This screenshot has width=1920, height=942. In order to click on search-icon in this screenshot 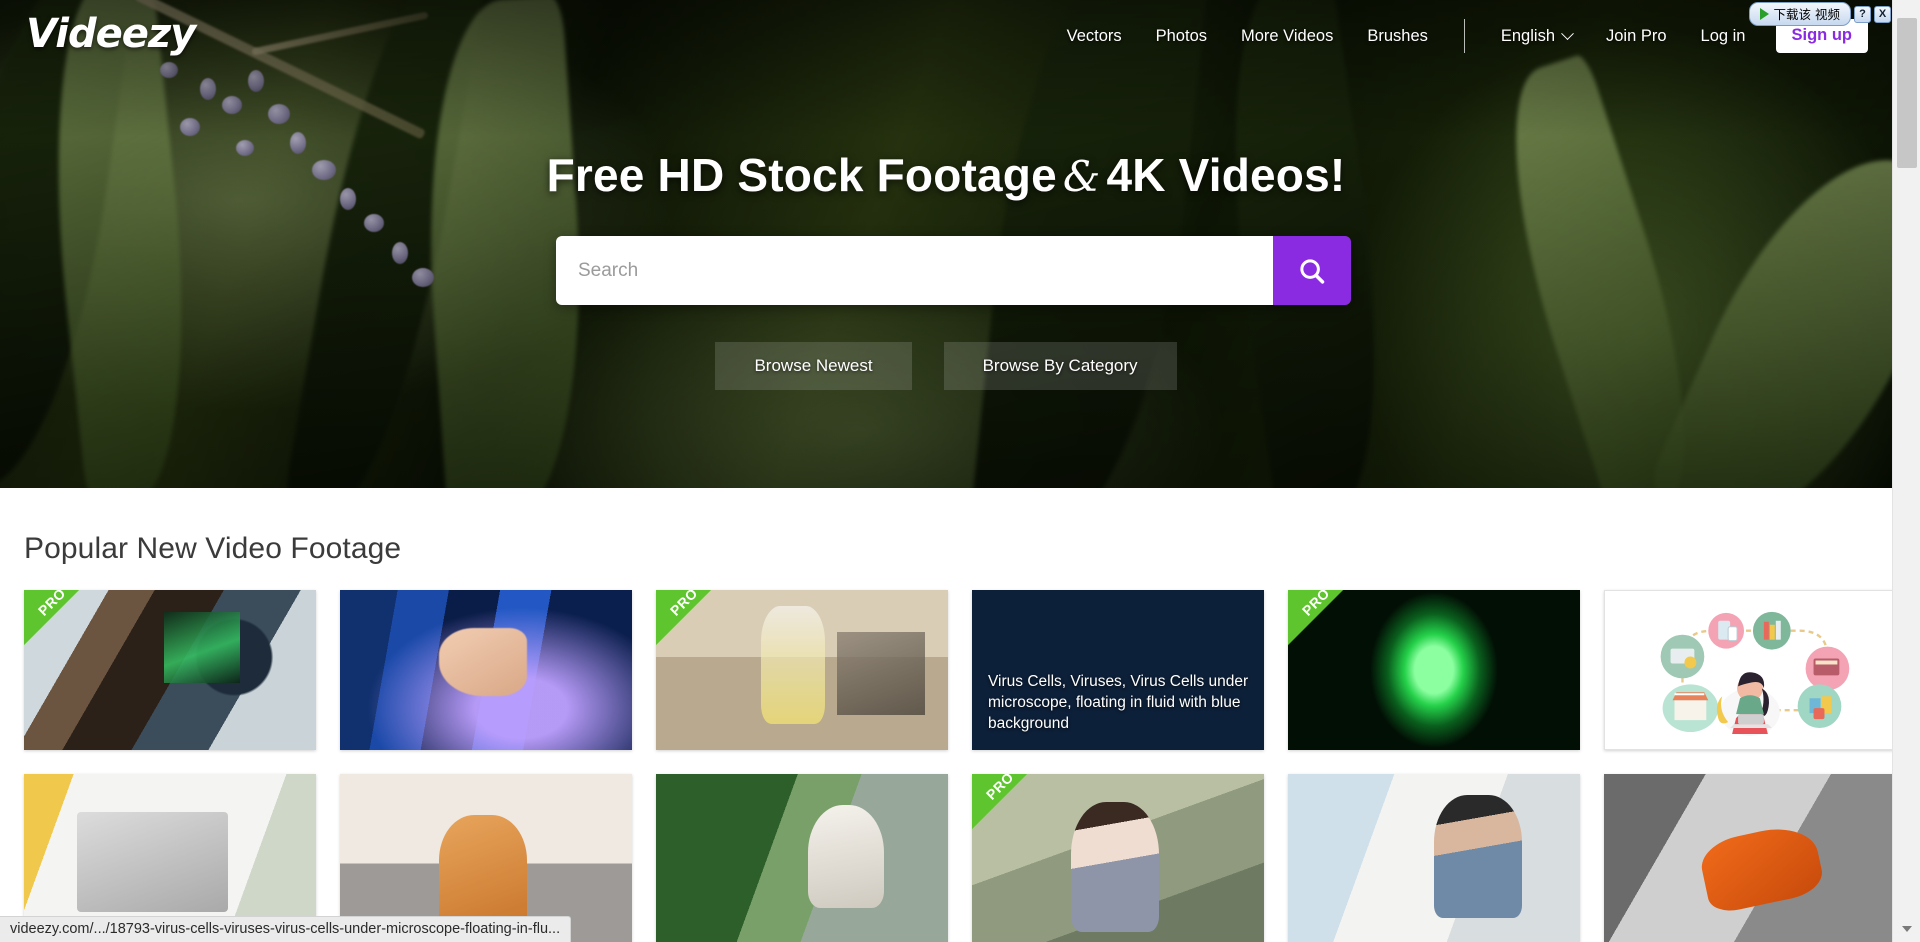, I will do `click(1312, 271)`.